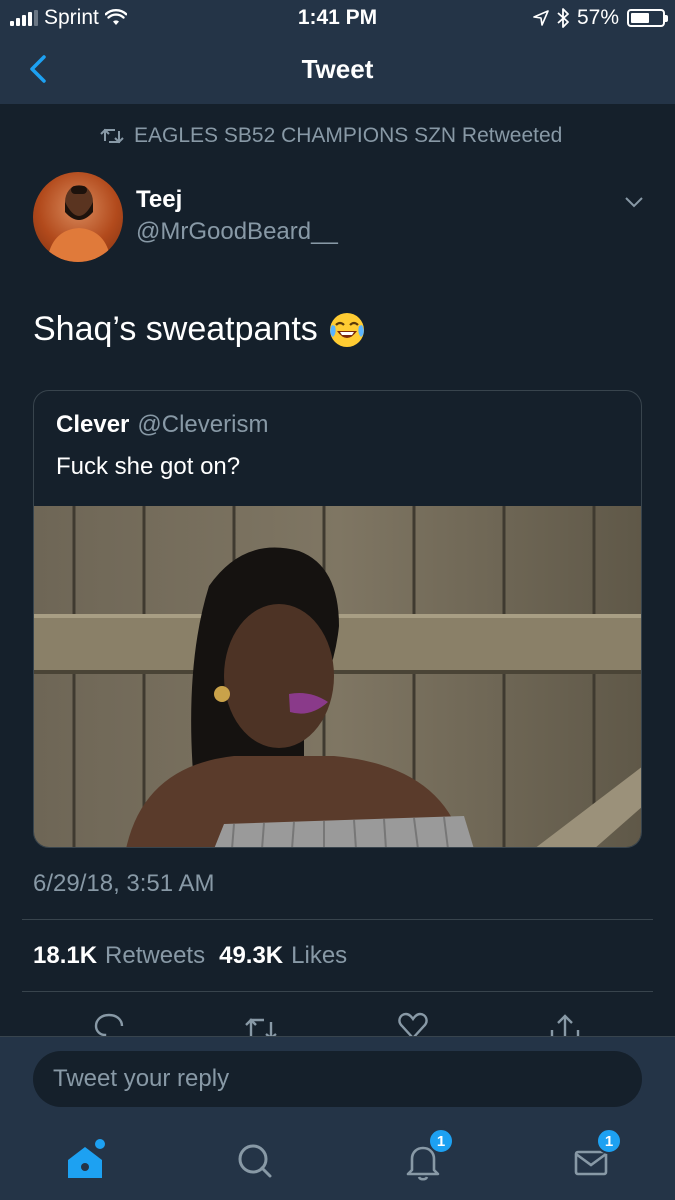 This screenshot has height=1200, width=675. I want to click on messages-badge: 1, so click(609, 1141).